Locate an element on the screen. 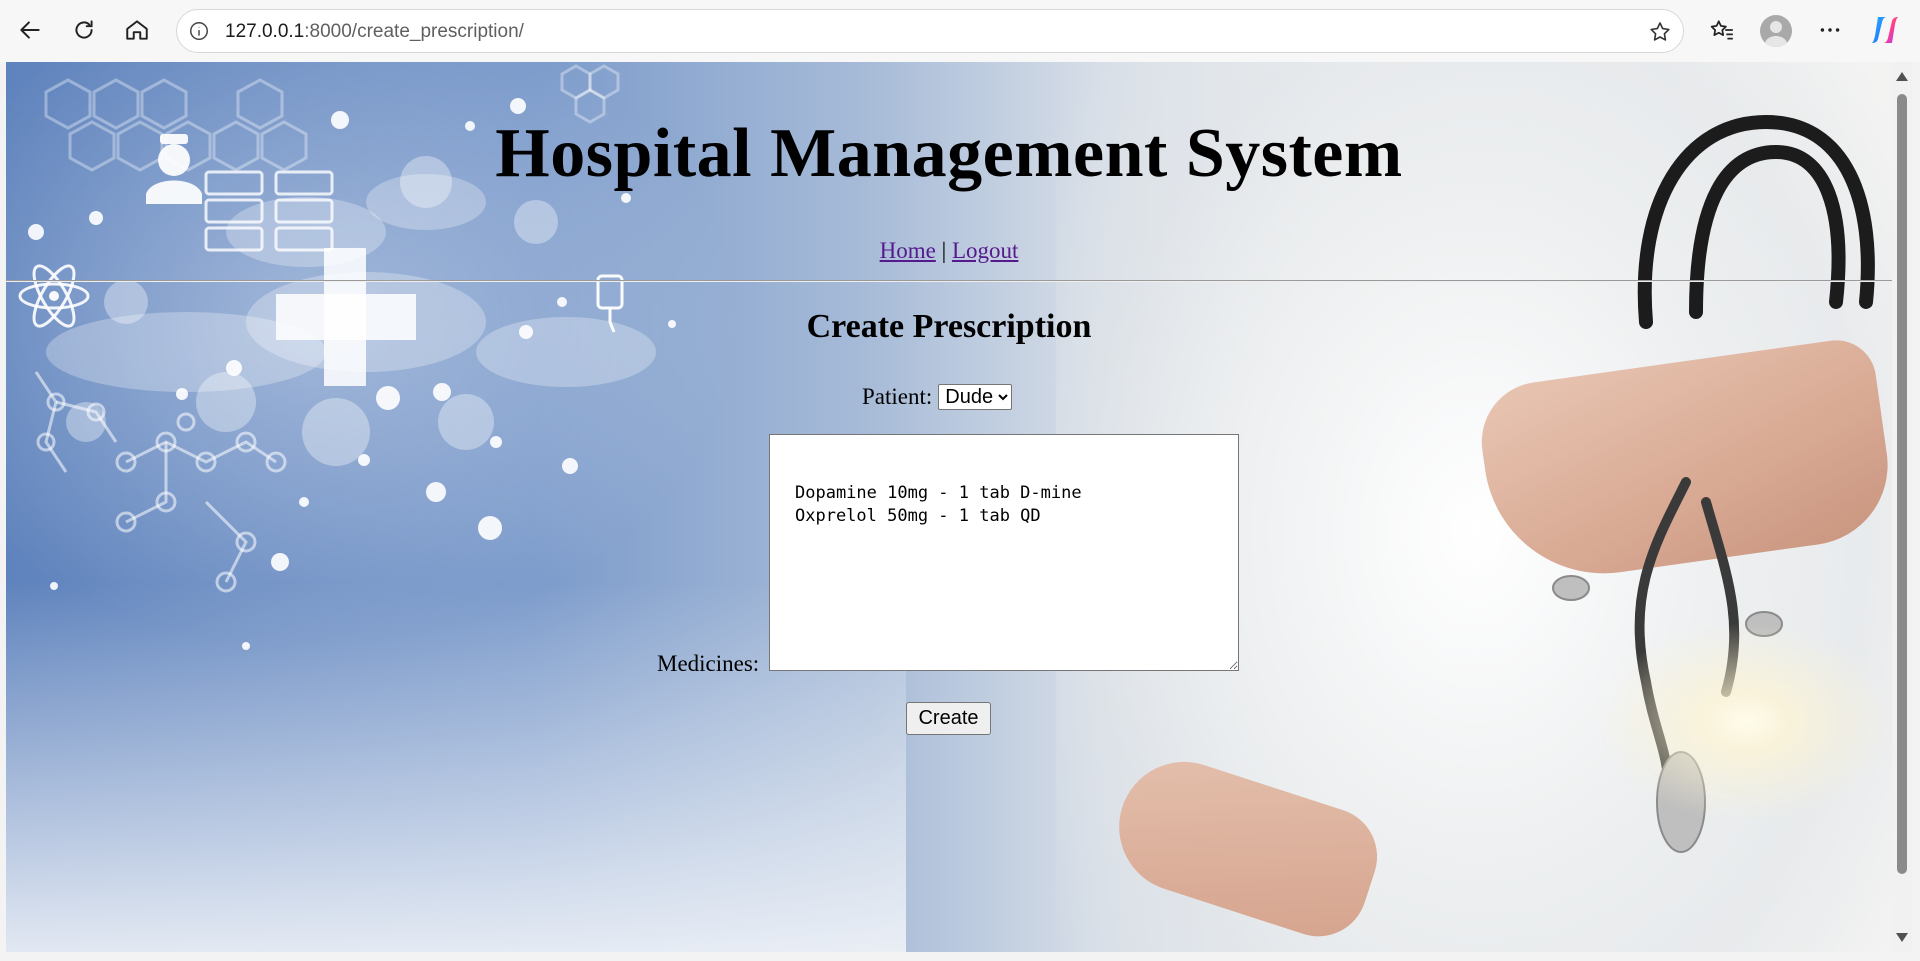 This screenshot has width=1920, height=961. home-link: Home is located at coordinates (908, 250).